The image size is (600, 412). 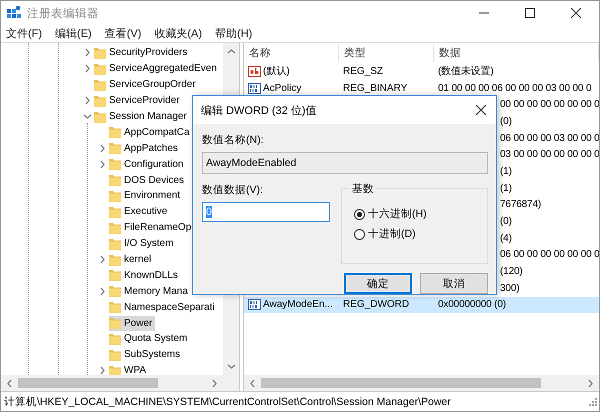 What do you see at coordinates (145, 275) in the screenshot?
I see `tree-item: KnownDLLs` at bounding box center [145, 275].